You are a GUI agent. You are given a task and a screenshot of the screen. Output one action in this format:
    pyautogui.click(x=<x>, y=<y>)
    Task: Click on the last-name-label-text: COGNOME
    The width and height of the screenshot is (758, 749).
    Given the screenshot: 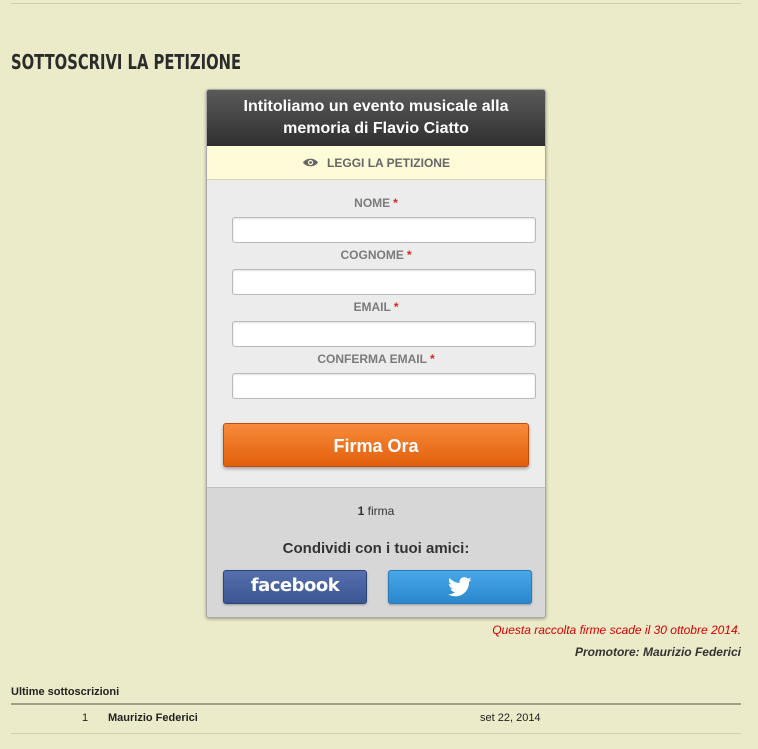 What is the action you would take?
    pyautogui.click(x=372, y=255)
    